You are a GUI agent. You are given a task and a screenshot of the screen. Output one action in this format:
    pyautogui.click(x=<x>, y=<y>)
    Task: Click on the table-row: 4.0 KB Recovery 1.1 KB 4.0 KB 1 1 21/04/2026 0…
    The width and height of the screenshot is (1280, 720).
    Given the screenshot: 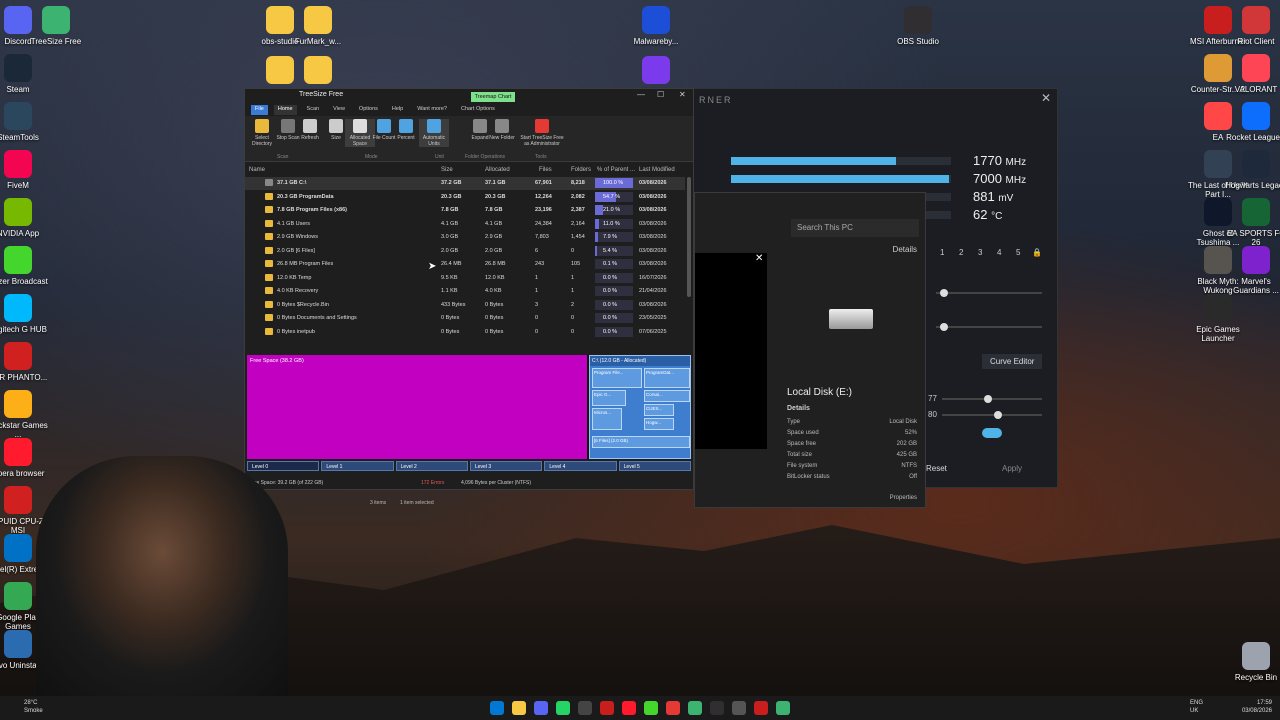 What is the action you would take?
    pyautogui.click(x=465, y=291)
    